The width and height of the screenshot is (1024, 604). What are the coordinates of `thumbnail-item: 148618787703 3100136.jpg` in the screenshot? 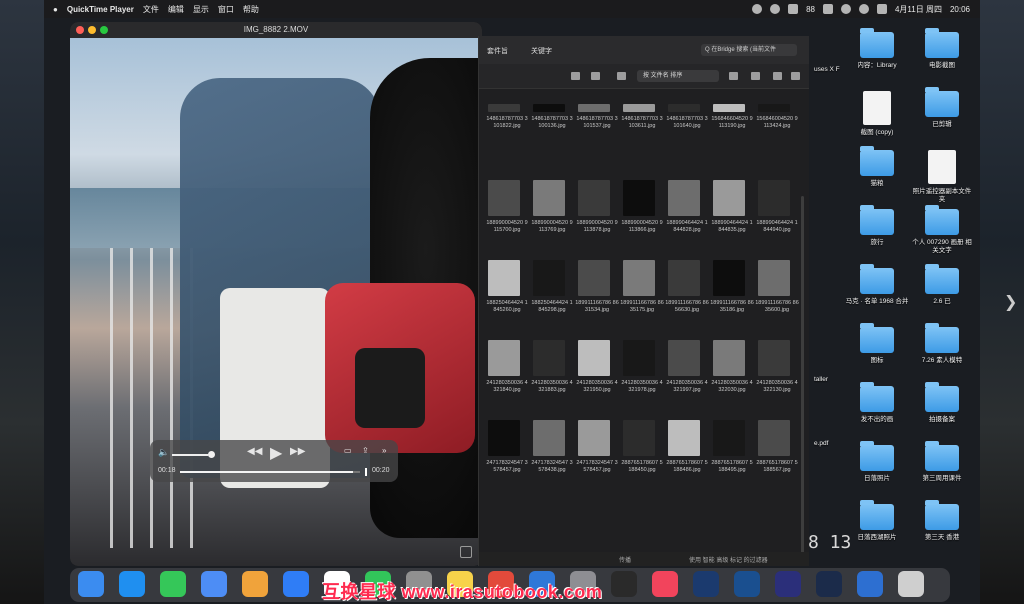 It's located at (551, 113).